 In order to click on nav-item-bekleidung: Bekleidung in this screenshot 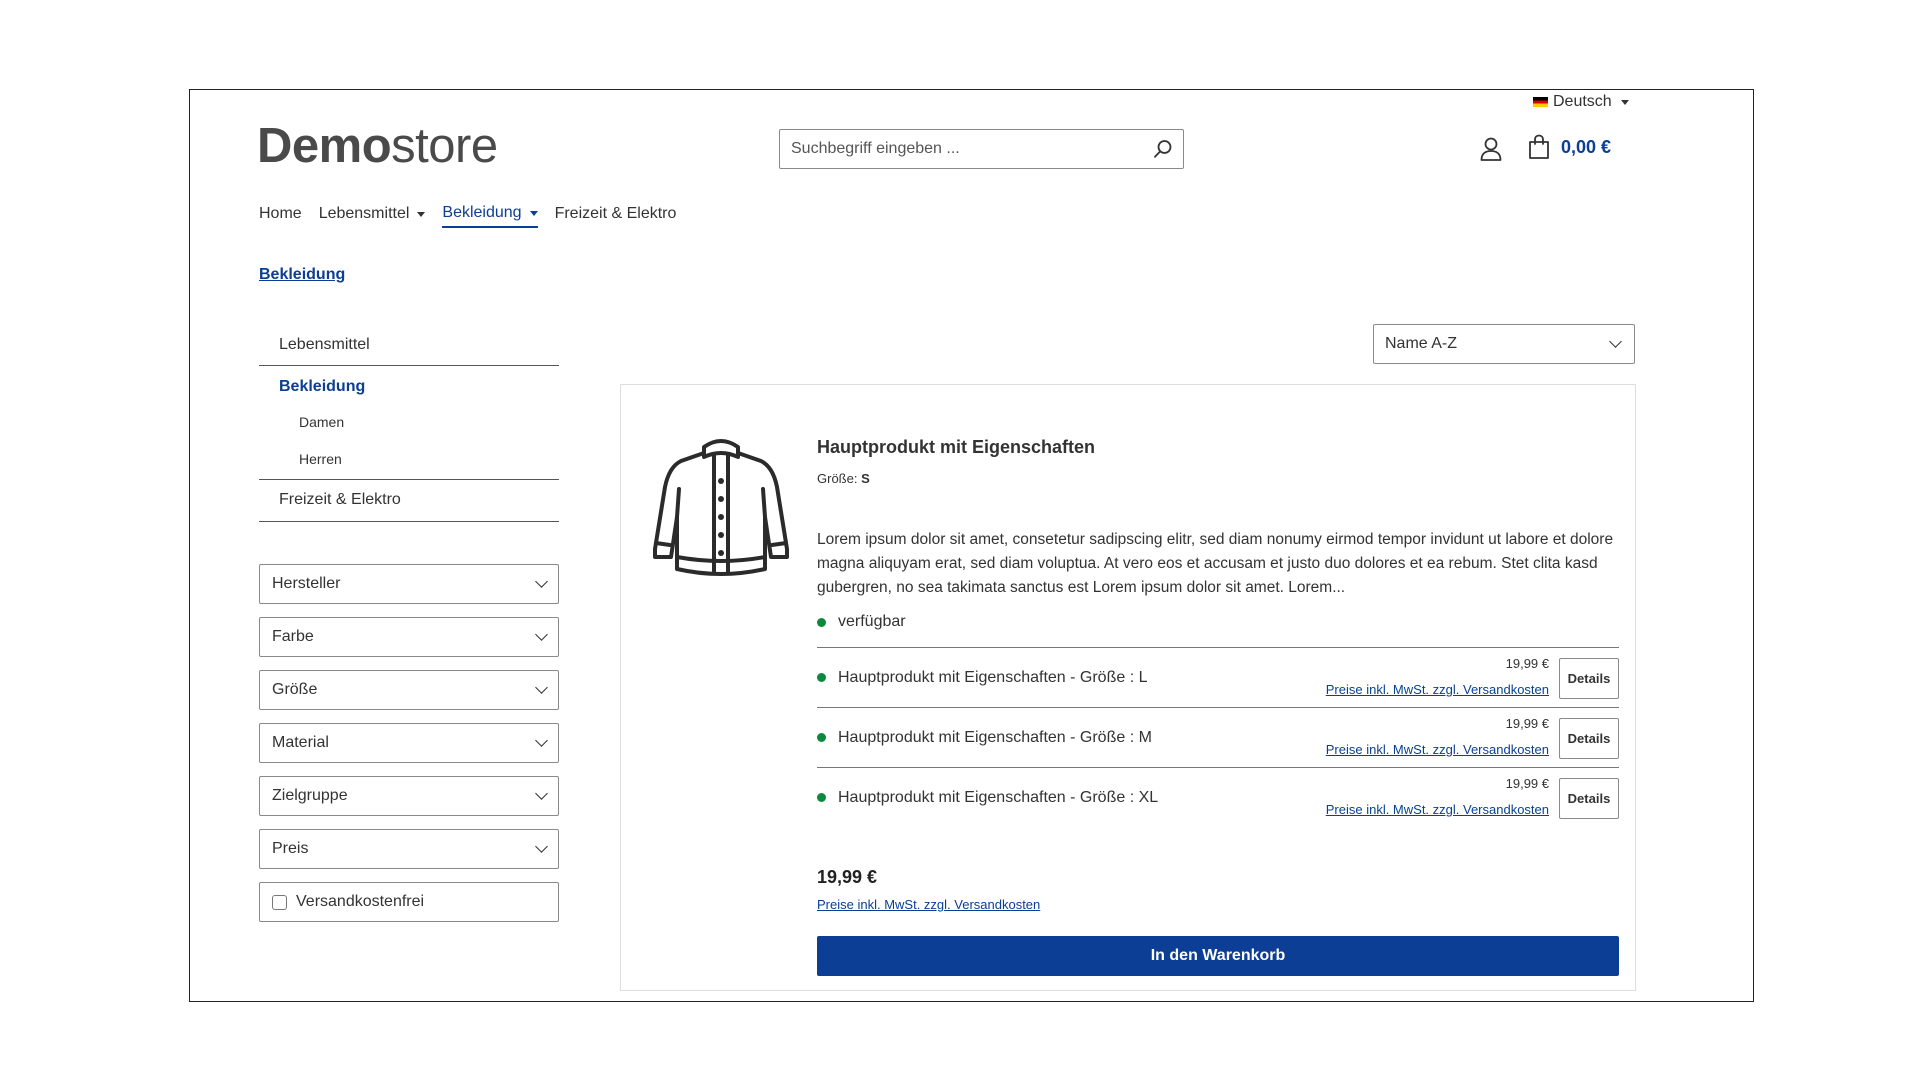, I will do `click(490, 216)`.